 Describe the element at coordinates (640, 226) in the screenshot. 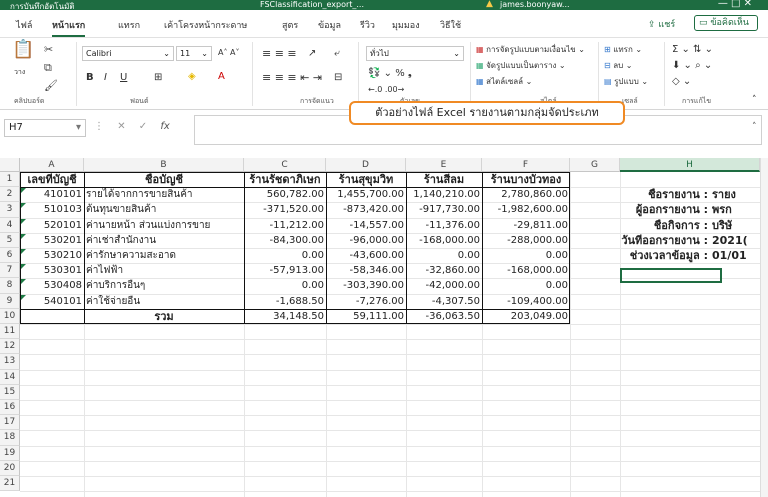

I see `info-label-cell: ชื่อกิจการ :` at that location.